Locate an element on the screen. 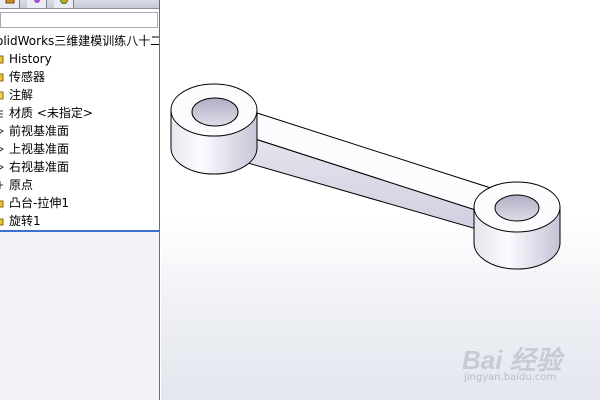  baidu-jingyan-watermark: Bai 经验 jingyan.baidu.com is located at coordinates (528, 365).